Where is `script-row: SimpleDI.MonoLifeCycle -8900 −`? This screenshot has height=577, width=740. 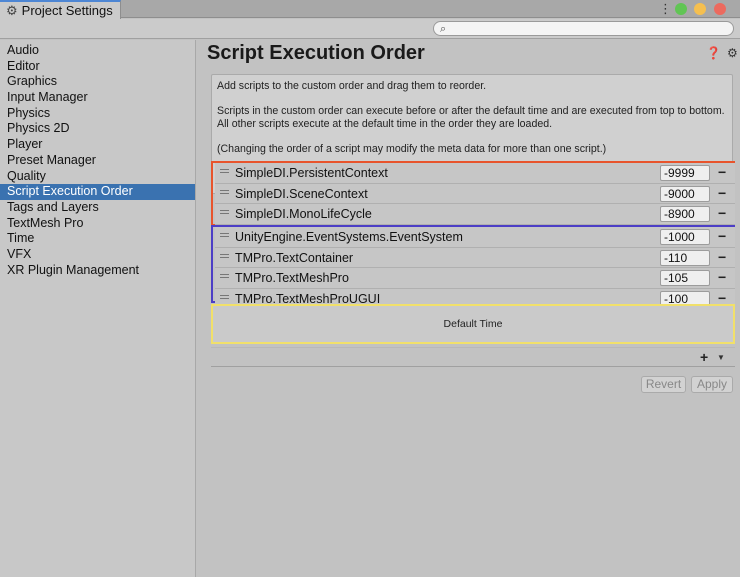 script-row: SimpleDI.MonoLifeCycle -8900 − is located at coordinates (475, 214).